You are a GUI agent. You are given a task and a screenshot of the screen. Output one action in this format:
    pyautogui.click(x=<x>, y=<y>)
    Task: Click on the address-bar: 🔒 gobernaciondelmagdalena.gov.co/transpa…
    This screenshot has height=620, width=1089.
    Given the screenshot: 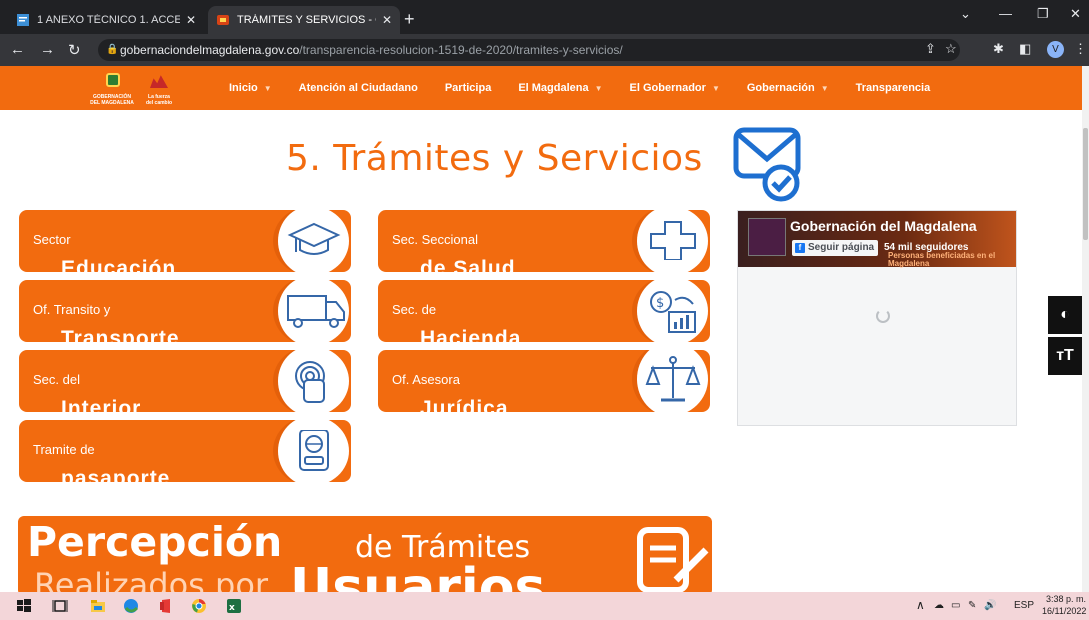 What is the action you would take?
    pyautogui.click(x=529, y=50)
    